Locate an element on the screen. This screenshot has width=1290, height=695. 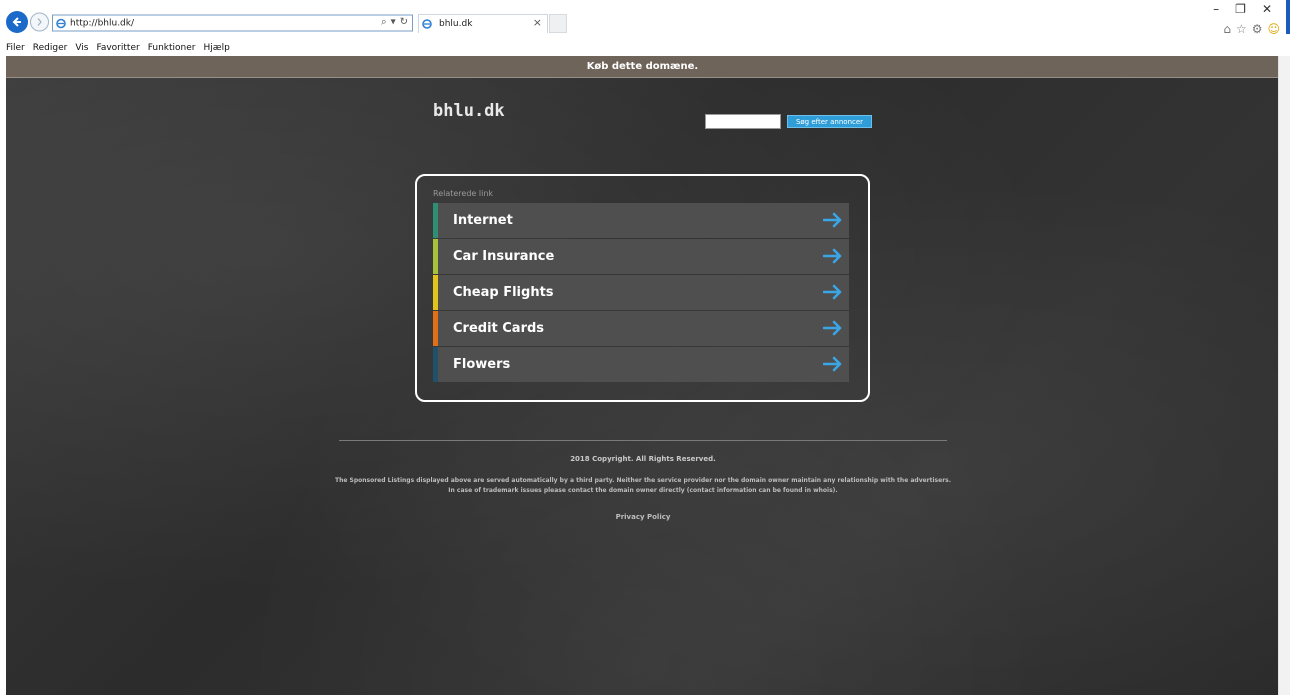
buy-domain-link: Køb dette domæne. is located at coordinates (642, 66).